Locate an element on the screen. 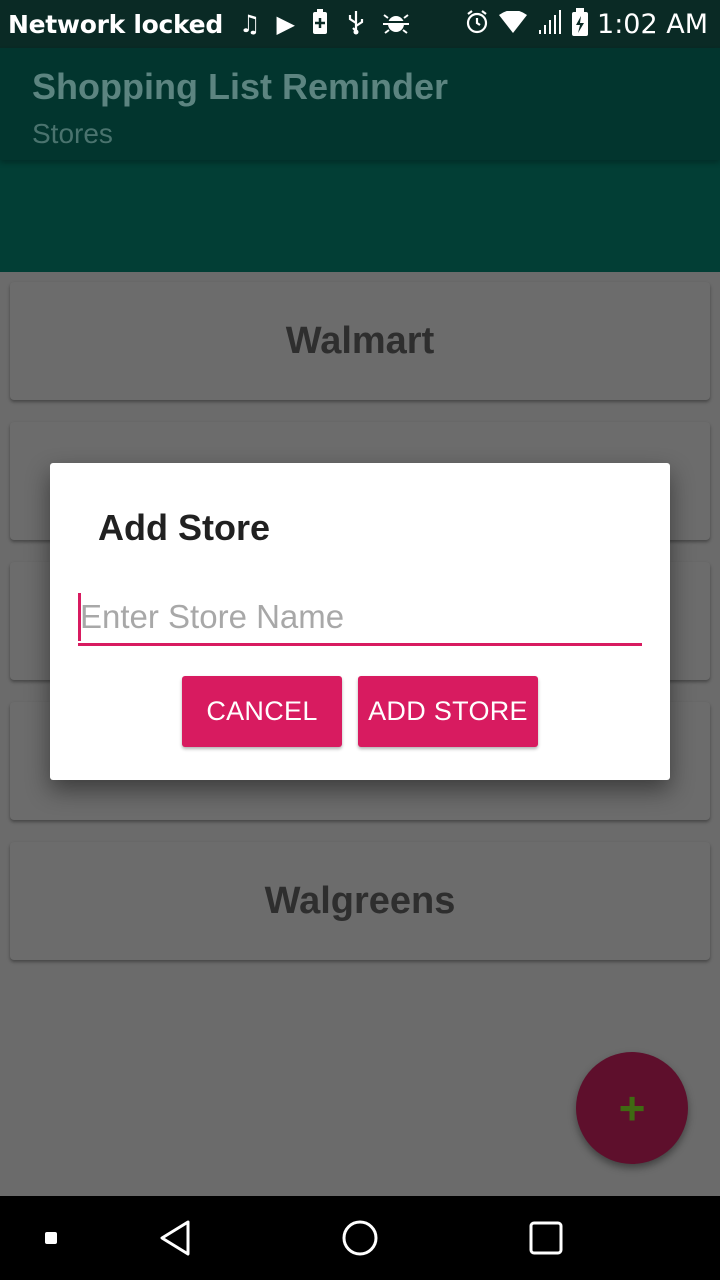 The height and width of the screenshot is (1280, 720). store-card-walmart: Walmart is located at coordinates (360, 341).